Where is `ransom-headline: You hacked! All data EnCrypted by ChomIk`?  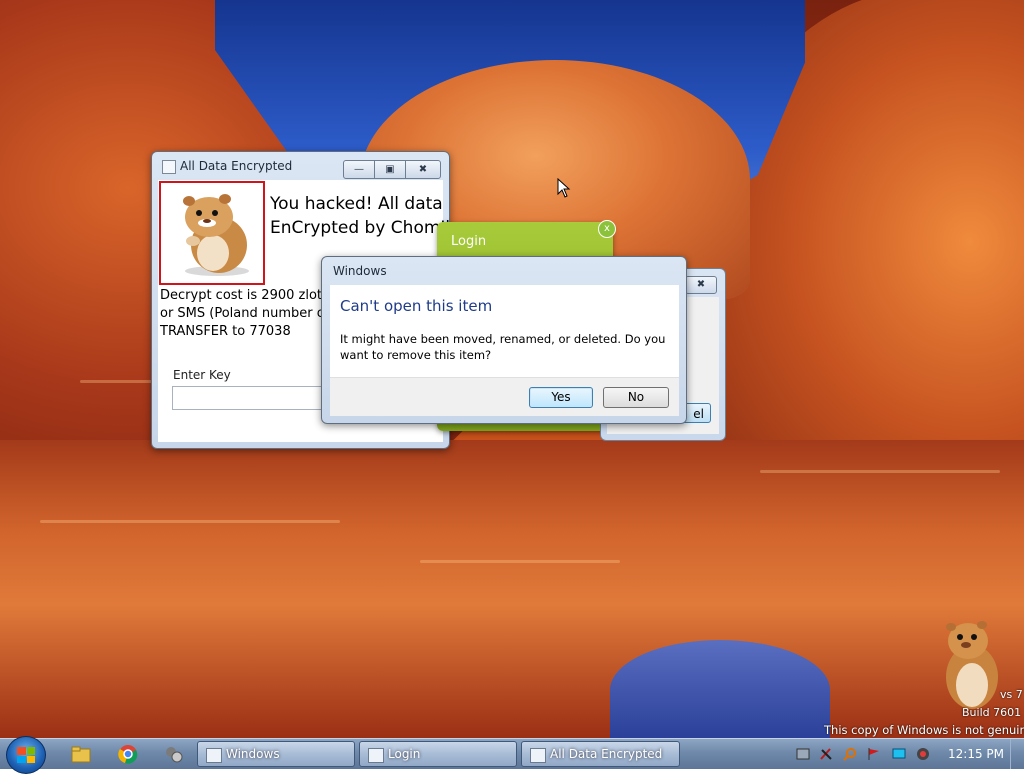 ransom-headline: You hacked! All data EnCrypted by ChomIk is located at coordinates (362, 216).